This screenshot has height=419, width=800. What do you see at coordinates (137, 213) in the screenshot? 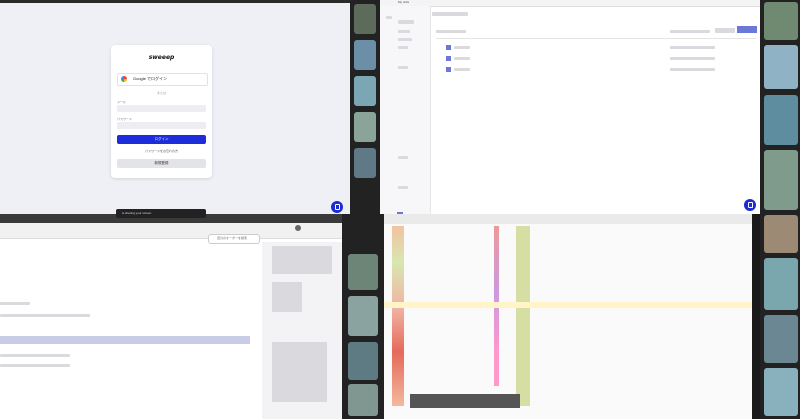
I see `screen-share-text: is sharing your screen` at bounding box center [137, 213].